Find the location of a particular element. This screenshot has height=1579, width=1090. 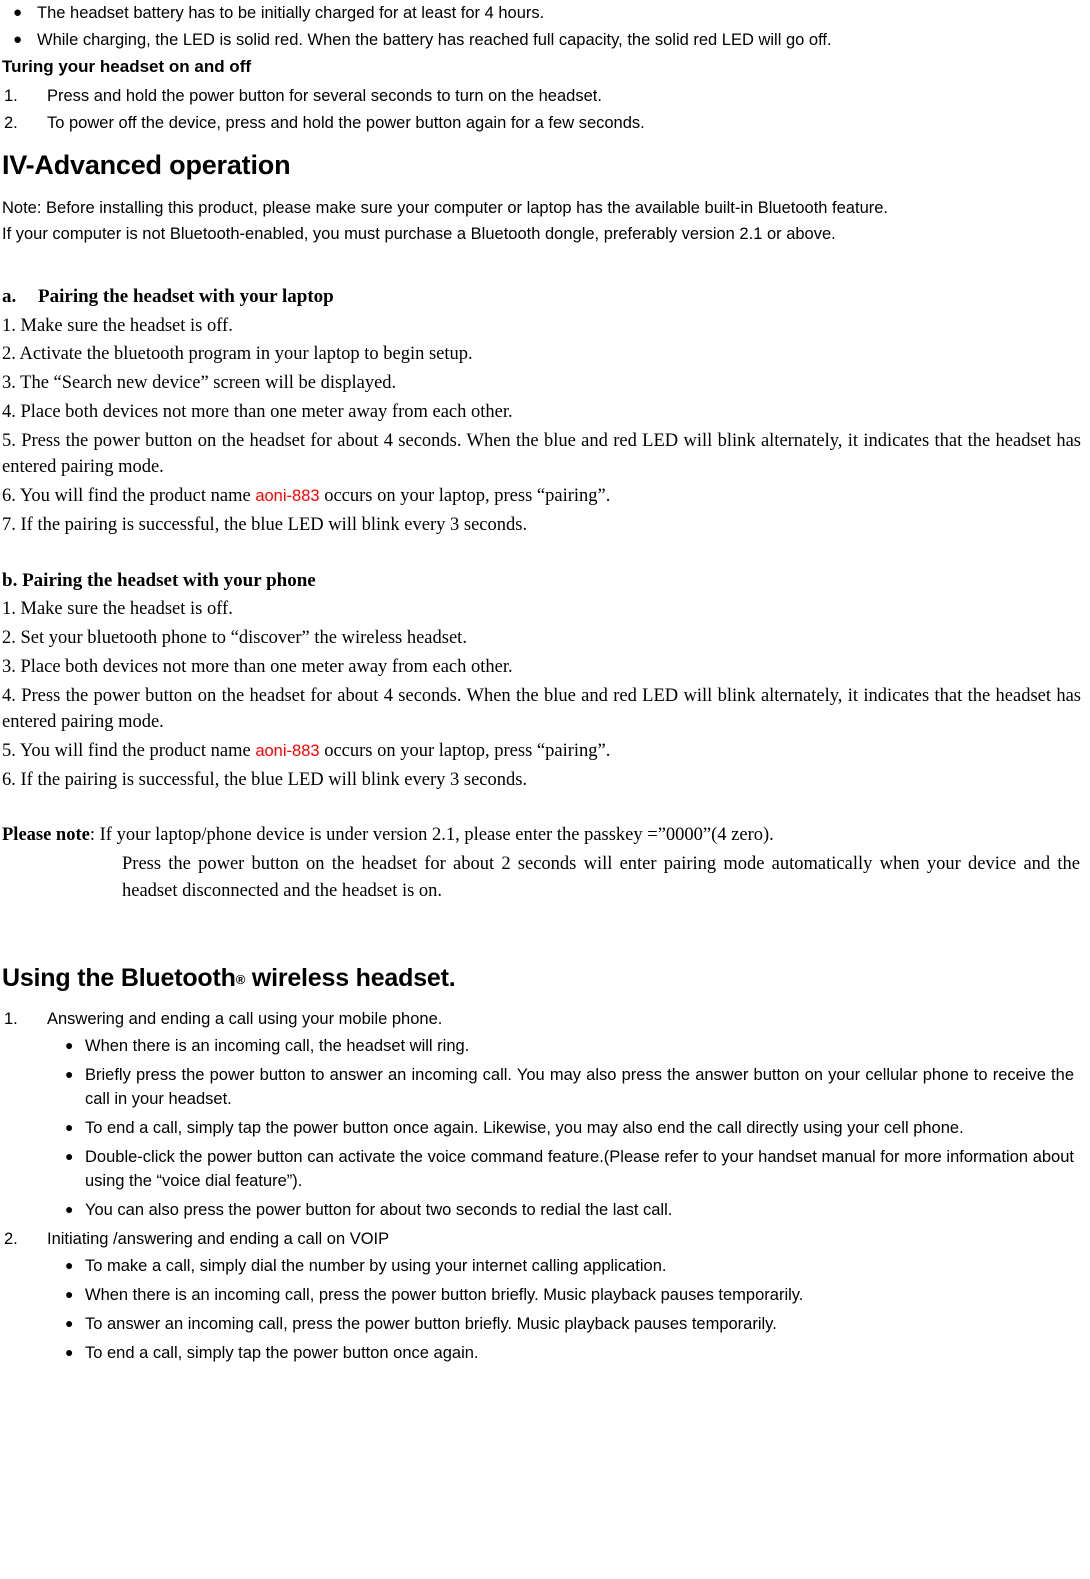

please-note-label: Please note is located at coordinates (46, 835).